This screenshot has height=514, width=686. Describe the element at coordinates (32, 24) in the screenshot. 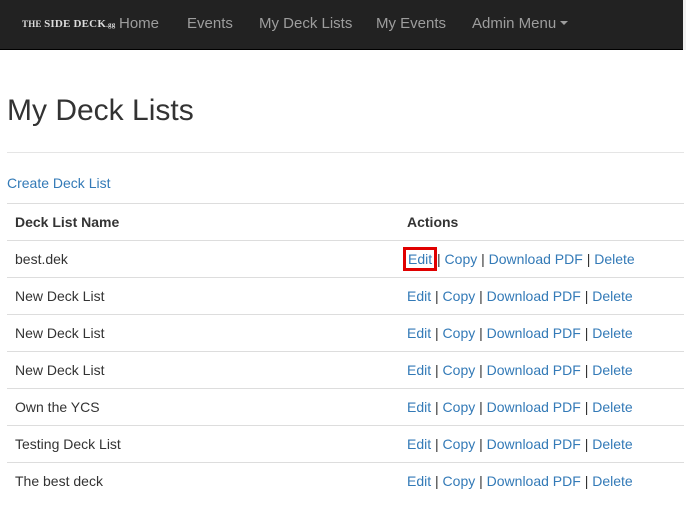

I see `brand-prefix: THE` at that location.